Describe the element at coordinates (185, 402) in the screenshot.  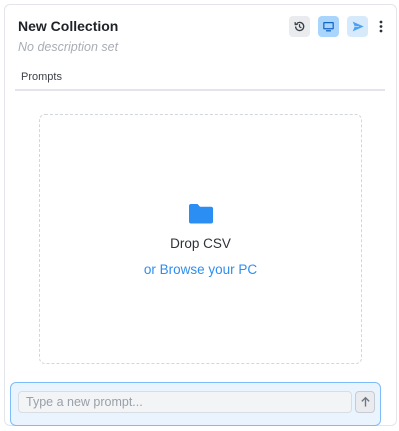
I see `prompt-input` at that location.